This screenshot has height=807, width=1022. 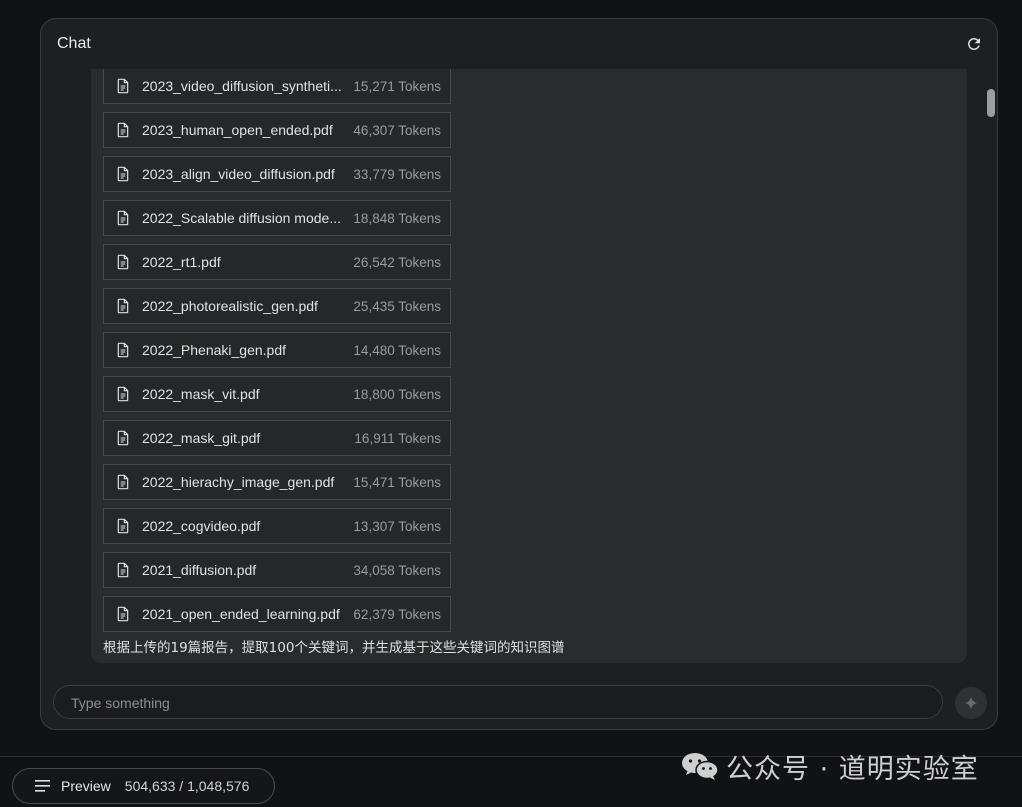 I want to click on refresh-icon, so click(x=974, y=44).